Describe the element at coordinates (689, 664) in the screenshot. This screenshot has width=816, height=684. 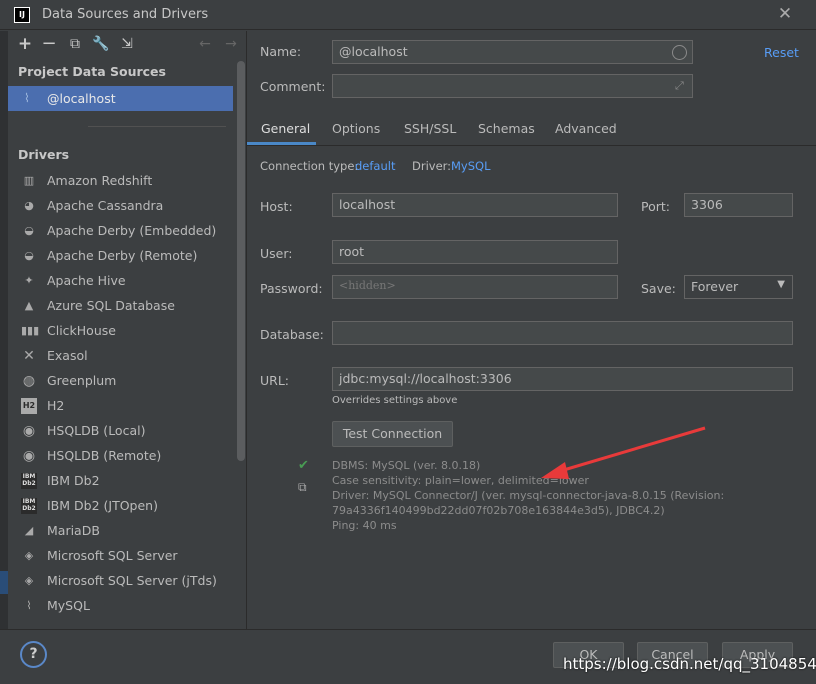
I see `watermark-text: https://blog.csdn.net/qq_31048543` at that location.